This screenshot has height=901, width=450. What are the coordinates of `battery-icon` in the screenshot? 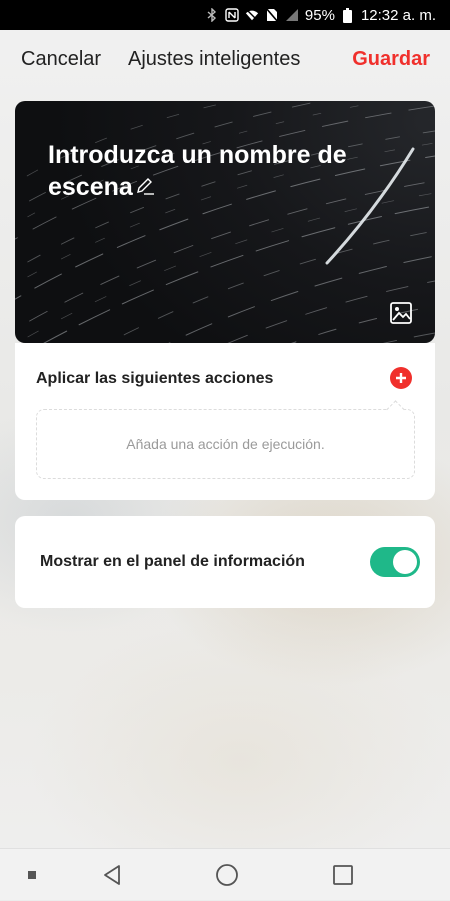 It's located at (348, 15).